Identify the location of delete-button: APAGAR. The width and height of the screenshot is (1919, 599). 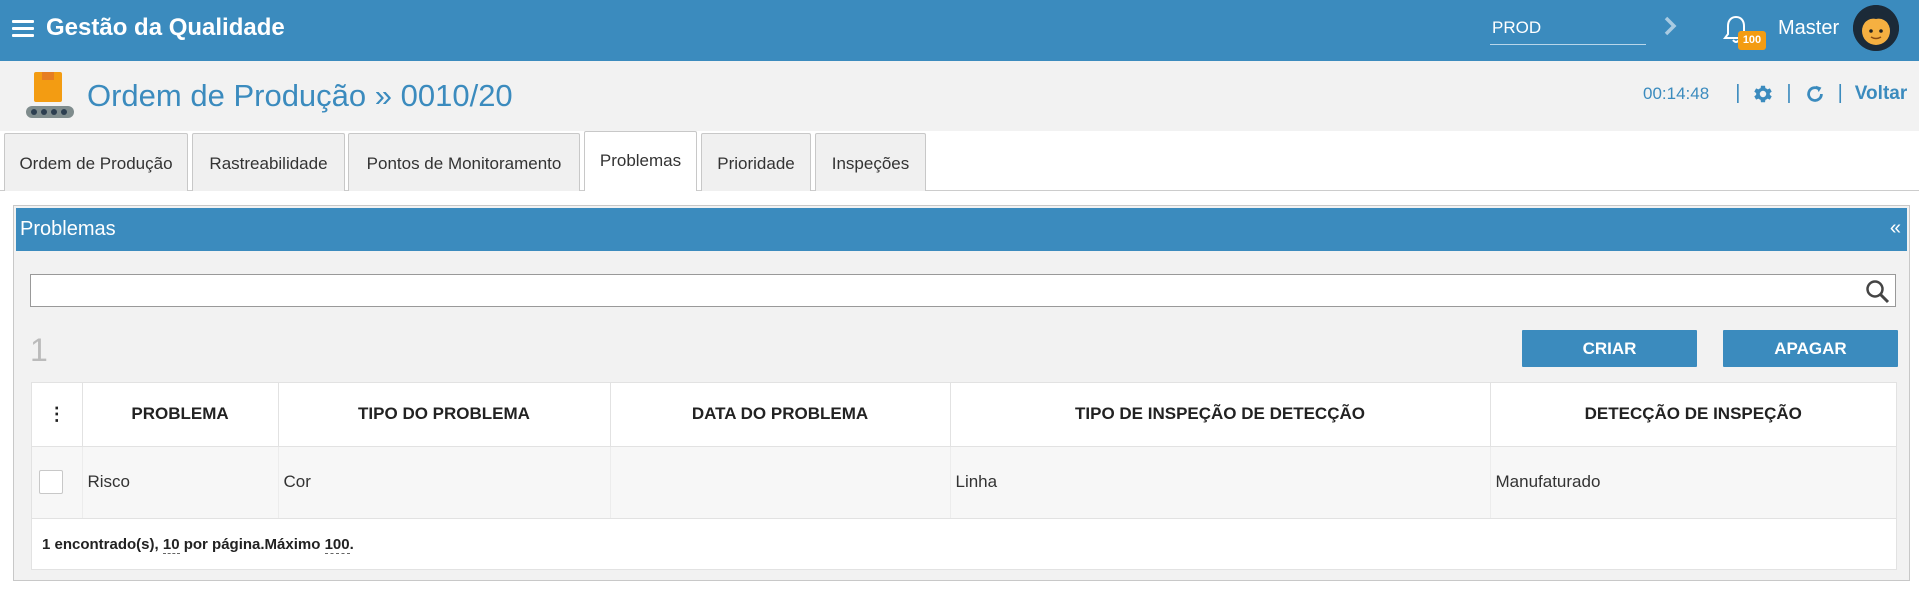
(1810, 348).